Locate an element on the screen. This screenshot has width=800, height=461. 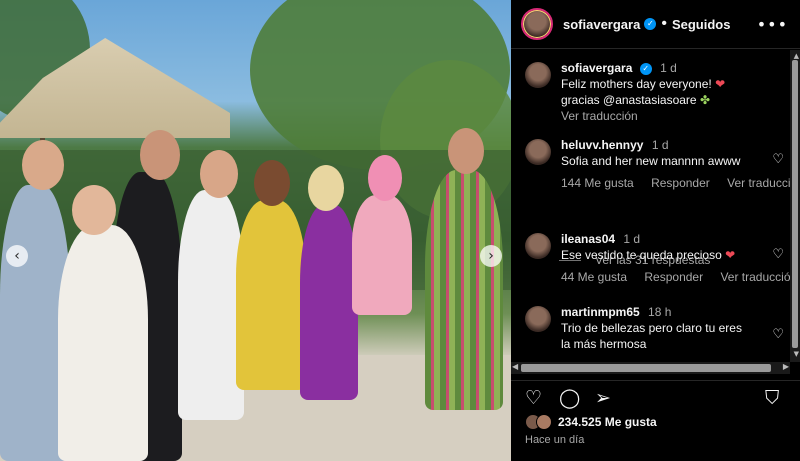
comment-username: martinmpm65 is located at coordinates (600, 312).